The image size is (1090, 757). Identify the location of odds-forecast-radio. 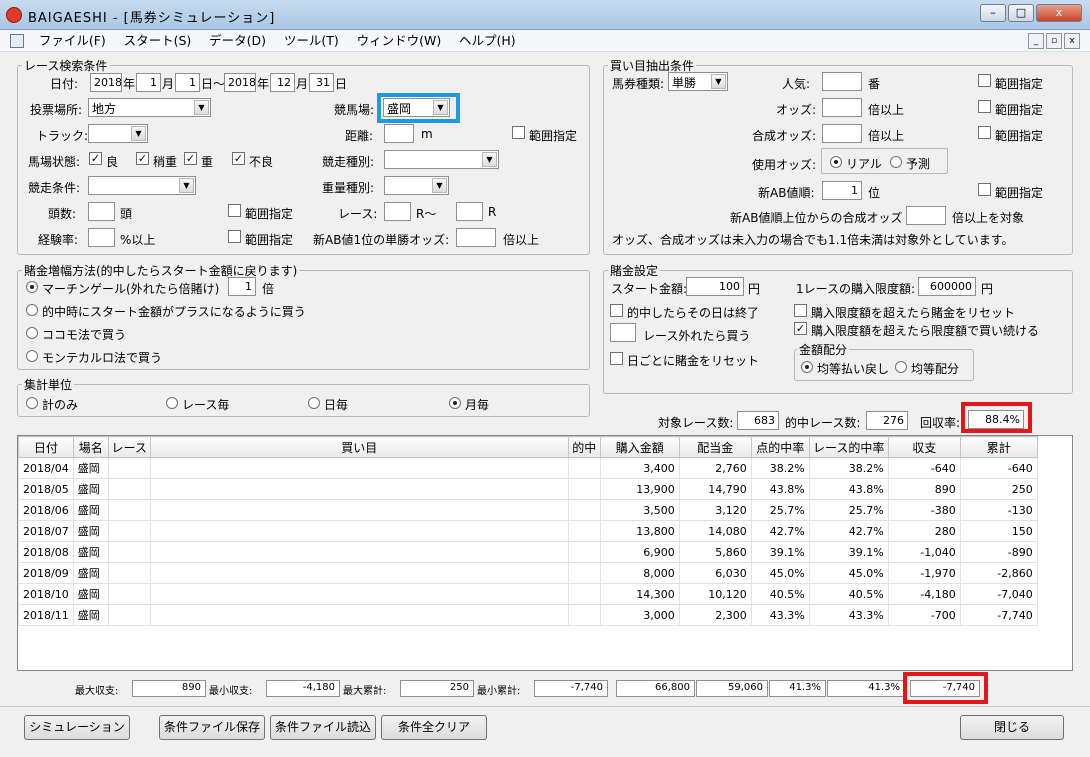
(896, 162).